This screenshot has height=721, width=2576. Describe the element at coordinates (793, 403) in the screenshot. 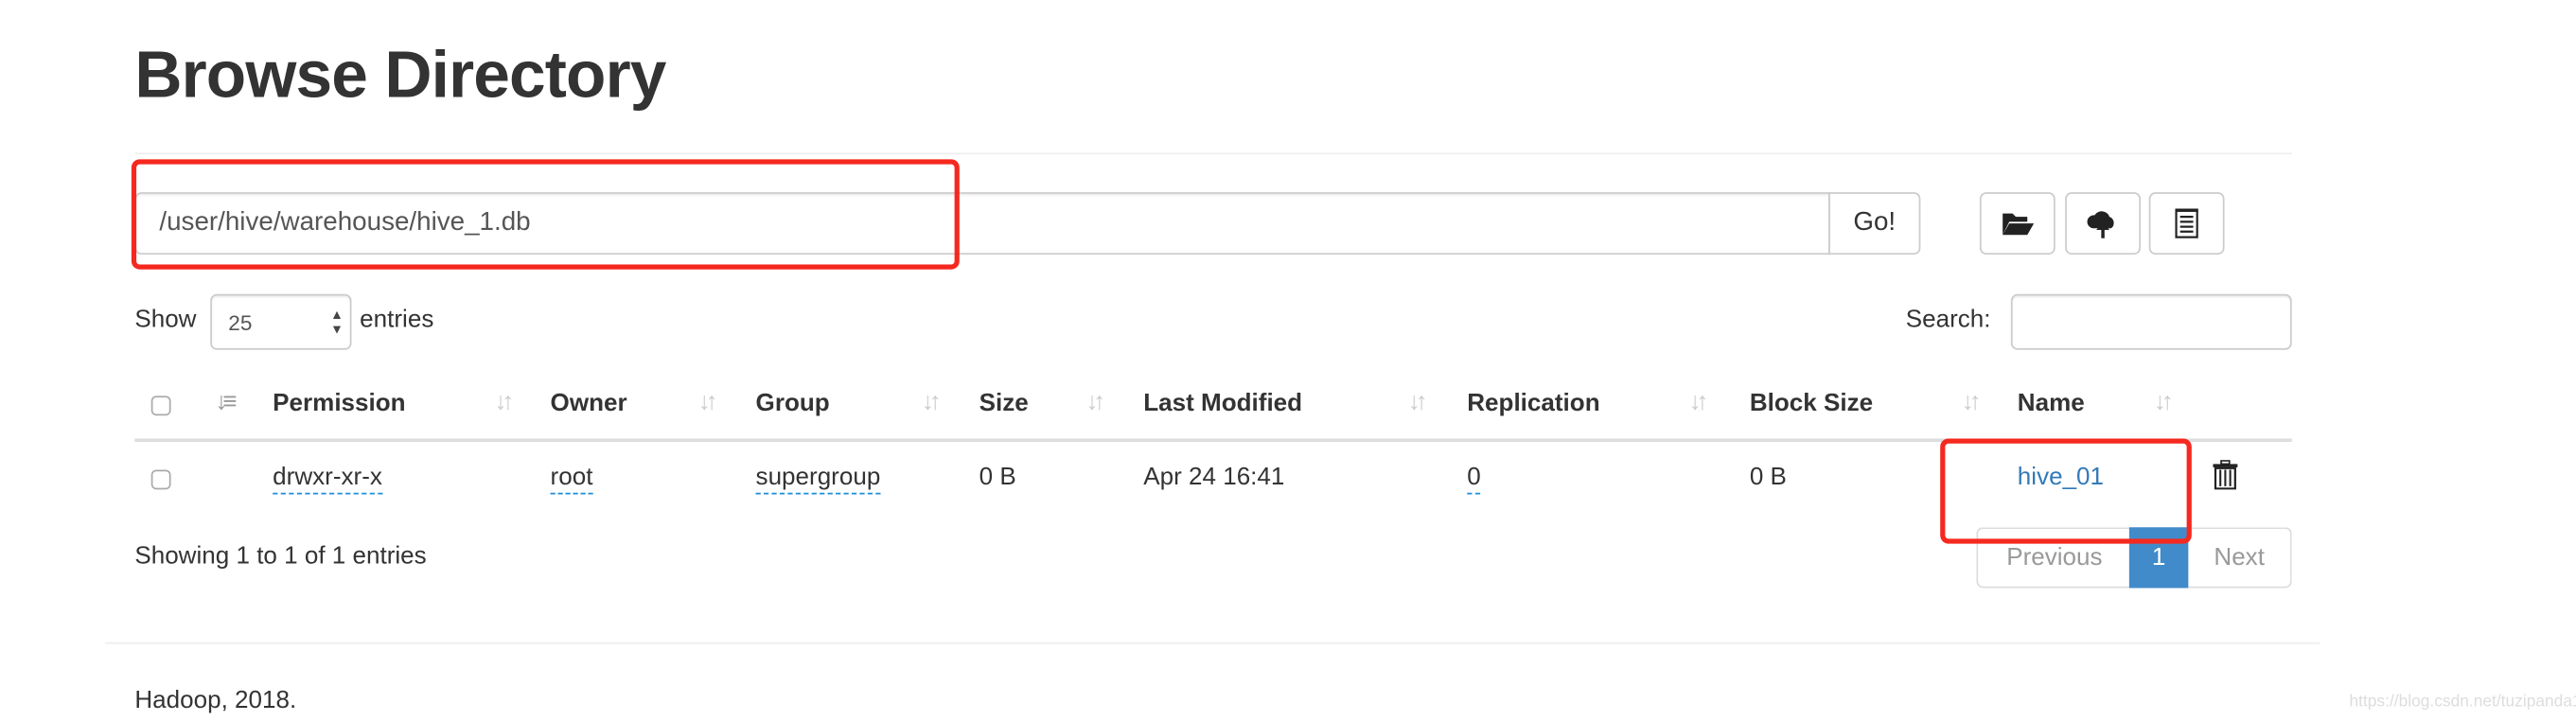

I see `column-header-group: Group` at that location.